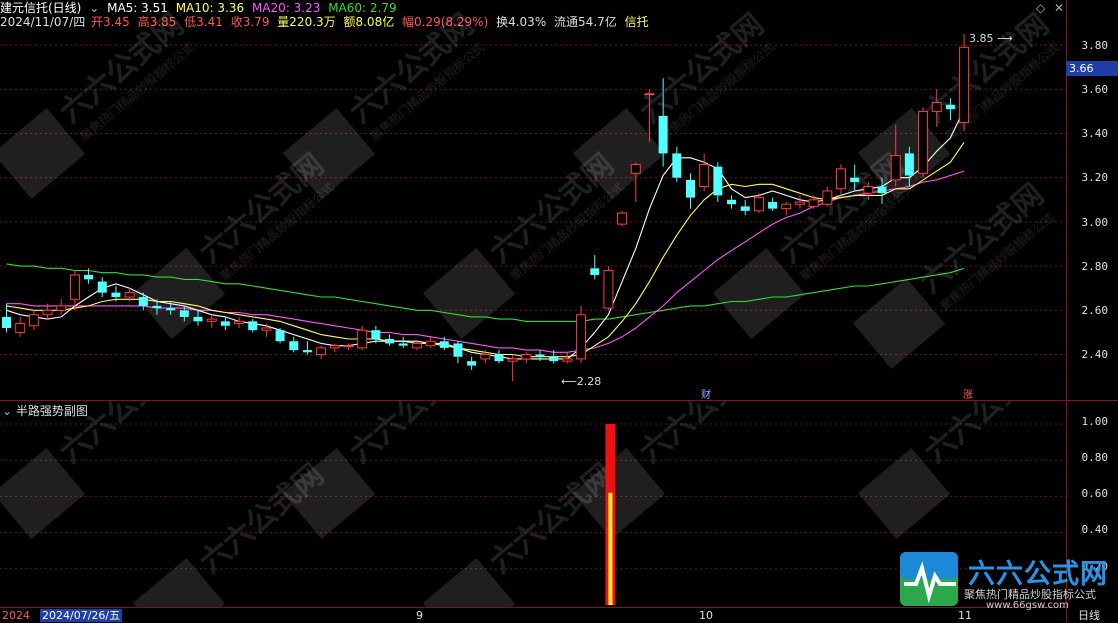 The image size is (1118, 623). What do you see at coordinates (7, 411) in the screenshot?
I see `sub-collapse-icon: ⌄` at bounding box center [7, 411].